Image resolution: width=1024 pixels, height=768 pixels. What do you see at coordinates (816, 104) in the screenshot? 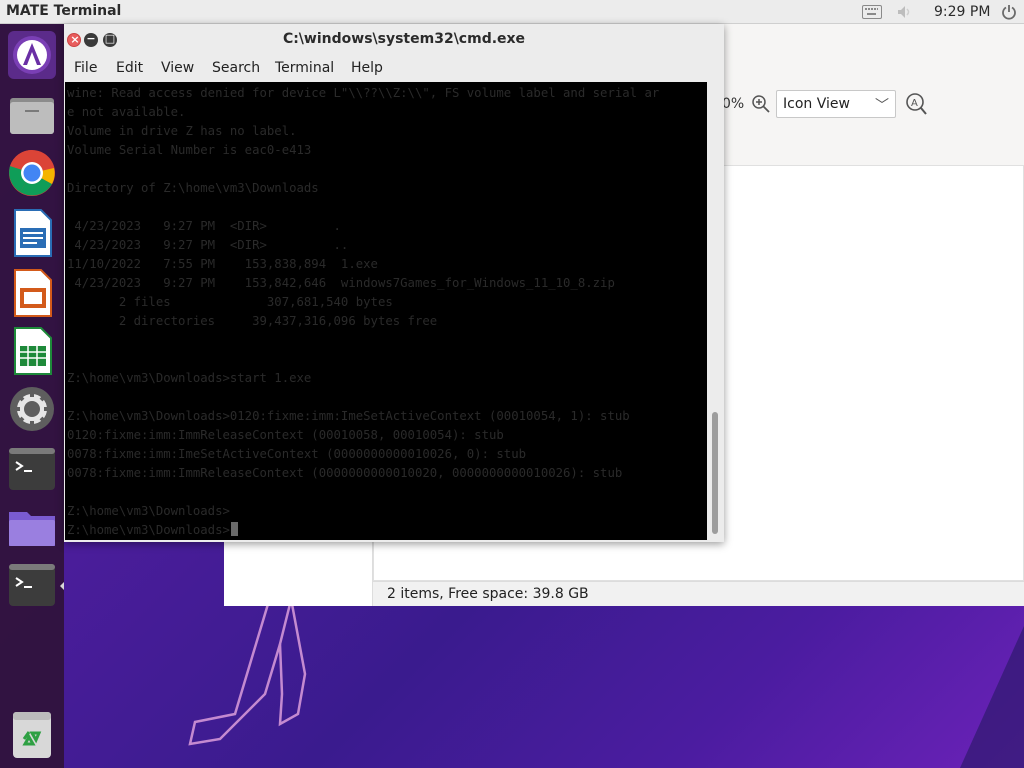
I see `view-mode-label: Icon View` at bounding box center [816, 104].